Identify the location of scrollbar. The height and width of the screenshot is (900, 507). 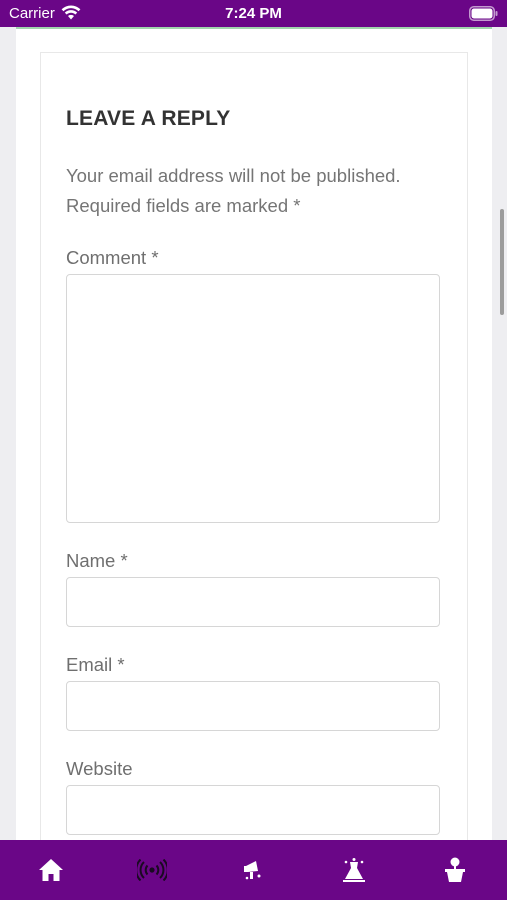
(502, 262).